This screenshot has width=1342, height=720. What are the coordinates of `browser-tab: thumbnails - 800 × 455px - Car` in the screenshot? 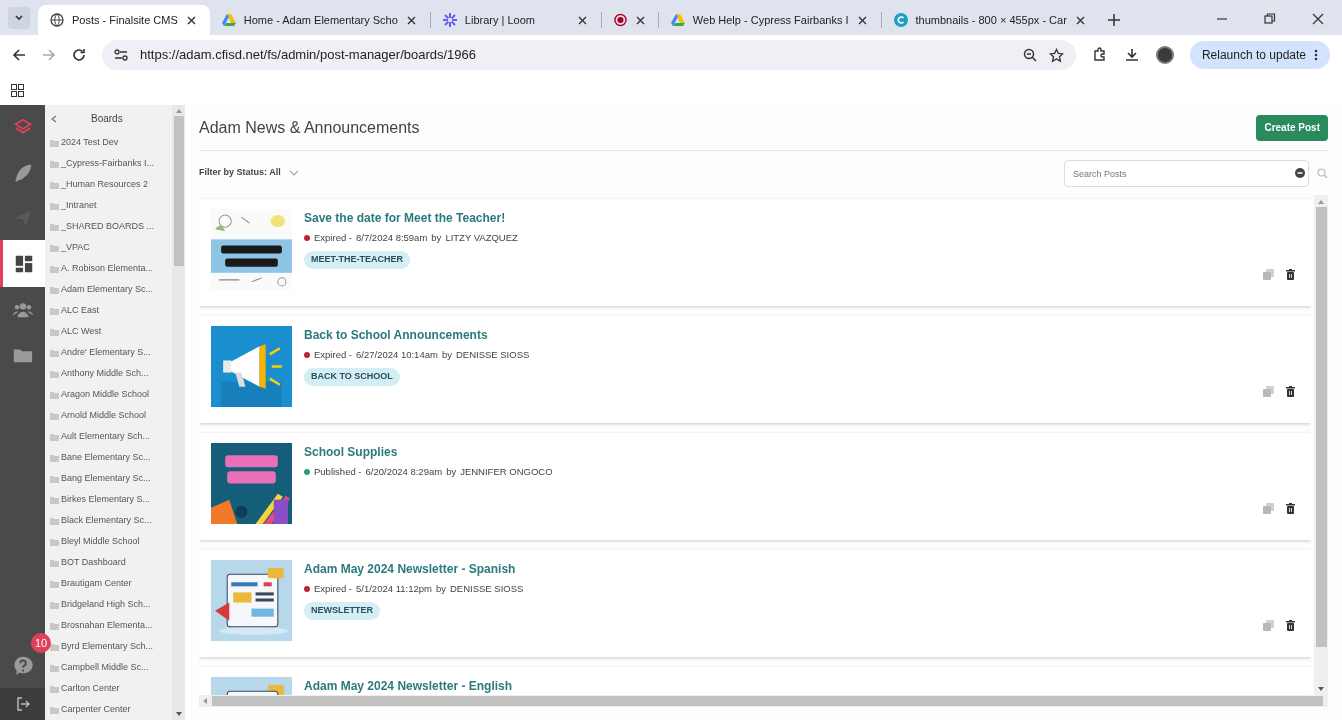 It's located at (990, 20).